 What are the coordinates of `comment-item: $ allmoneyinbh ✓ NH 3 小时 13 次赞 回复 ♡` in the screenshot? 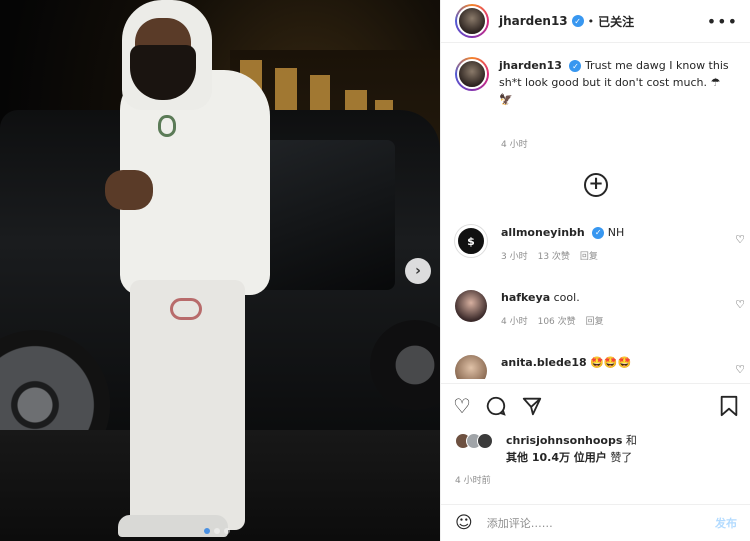 It's located at (600, 243).